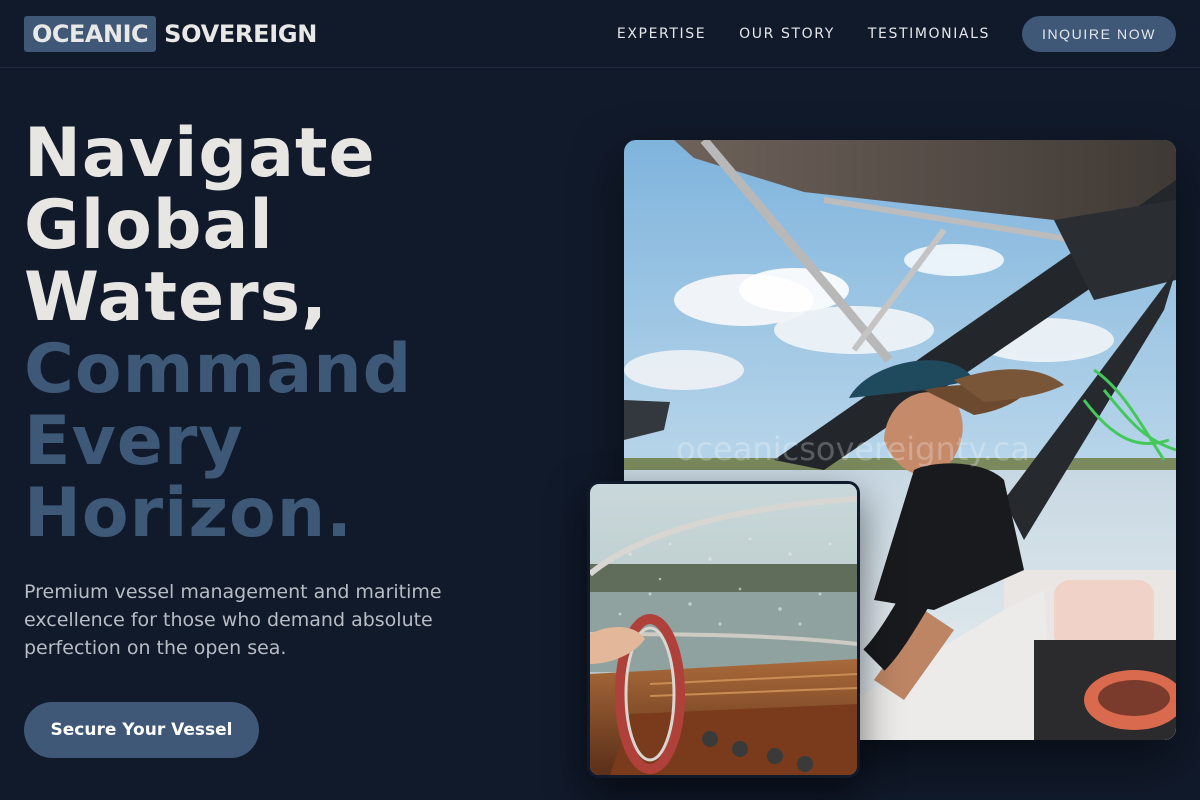 Image resolution: width=1200 pixels, height=800 pixels. Describe the element at coordinates (661, 34) in the screenshot. I see `nav-link-expertise: EXPERTISE` at that location.